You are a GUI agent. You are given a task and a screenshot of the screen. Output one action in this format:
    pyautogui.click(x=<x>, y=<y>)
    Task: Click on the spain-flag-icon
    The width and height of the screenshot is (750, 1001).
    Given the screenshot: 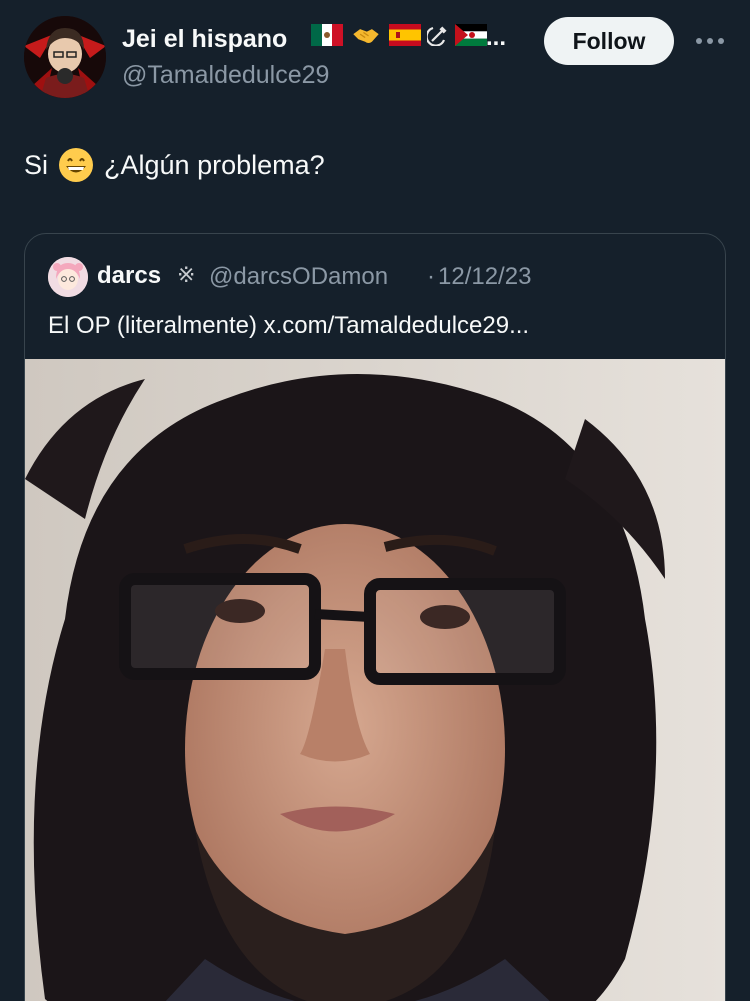 What is the action you would take?
    pyautogui.click(x=405, y=35)
    